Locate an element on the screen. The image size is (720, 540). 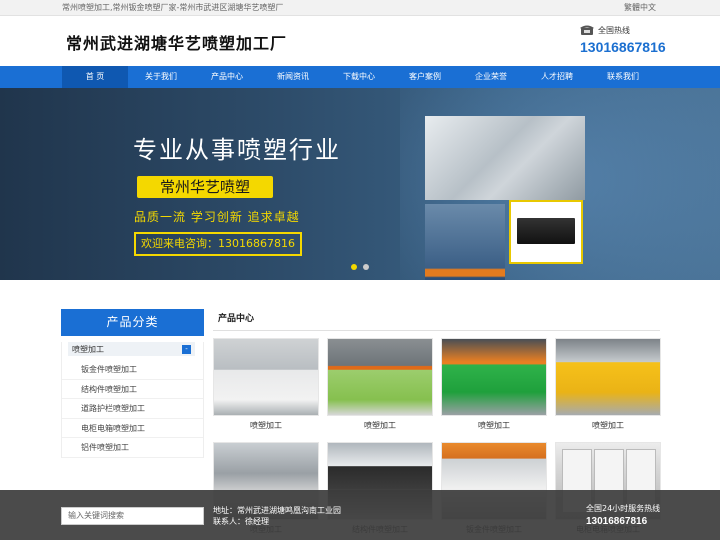
carousel-dots is located at coordinates (360, 267).